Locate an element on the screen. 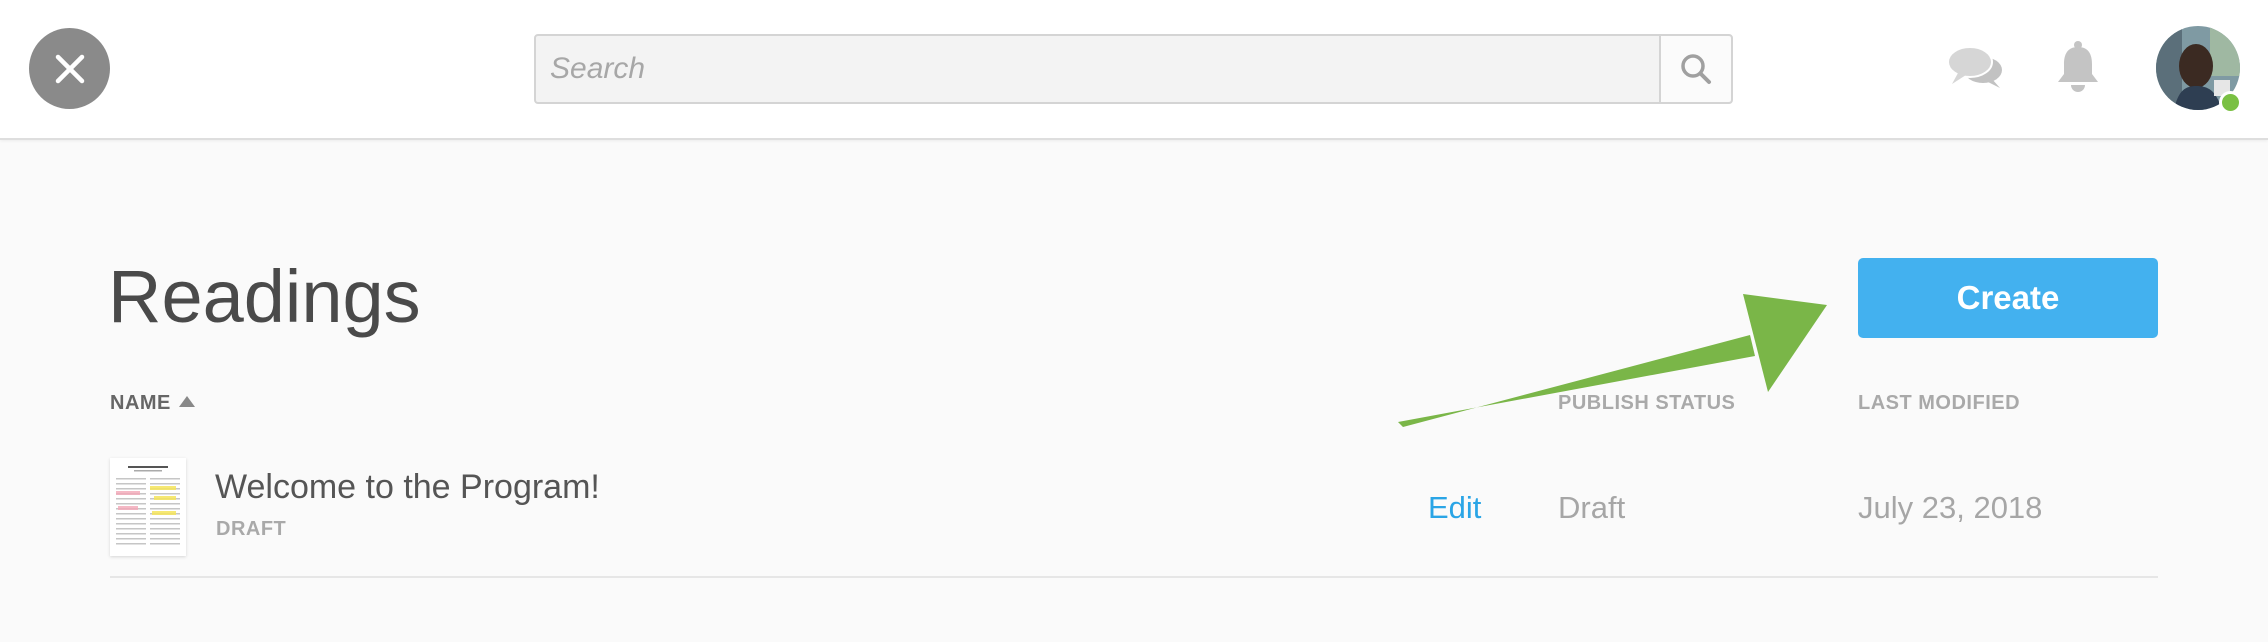 The image size is (2268, 642). column-name-label: NAME is located at coordinates (140, 403).